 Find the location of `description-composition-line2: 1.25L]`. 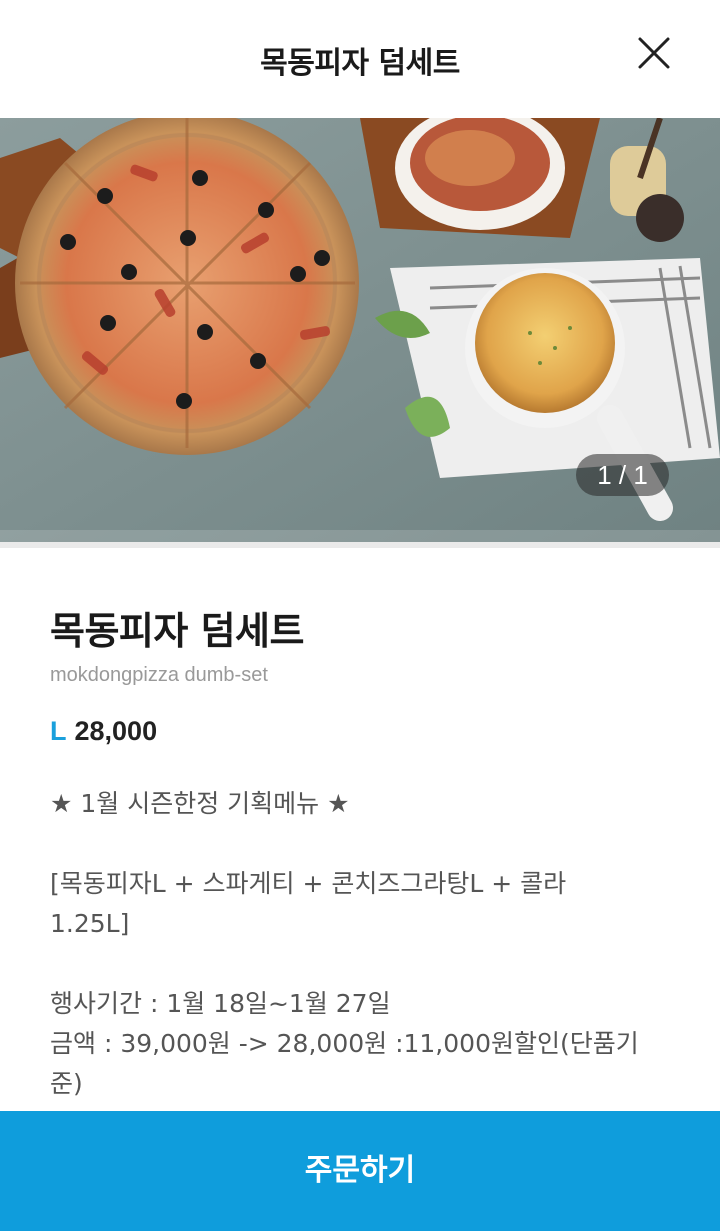

description-composition-line2: 1.25L] is located at coordinates (90, 923).